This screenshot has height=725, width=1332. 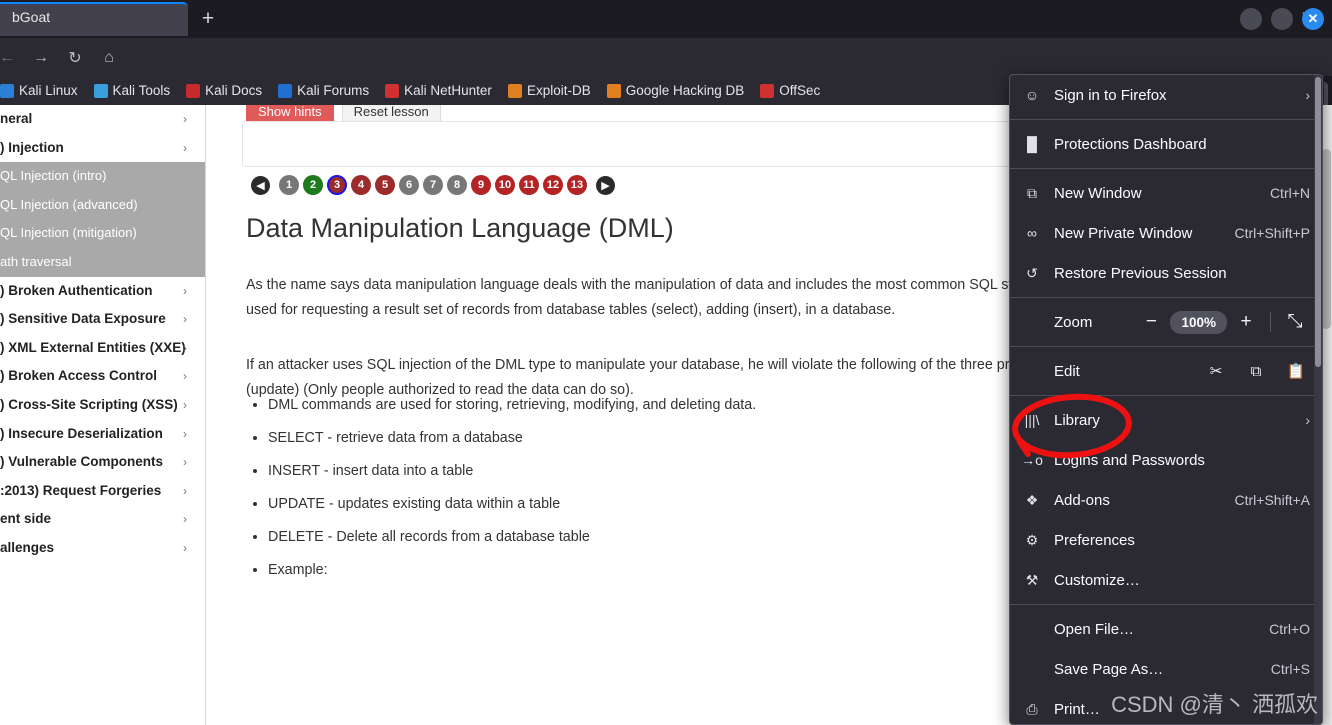 I want to click on zoom-row: Zoom −100% + ⤡, so click(x=1166, y=322).